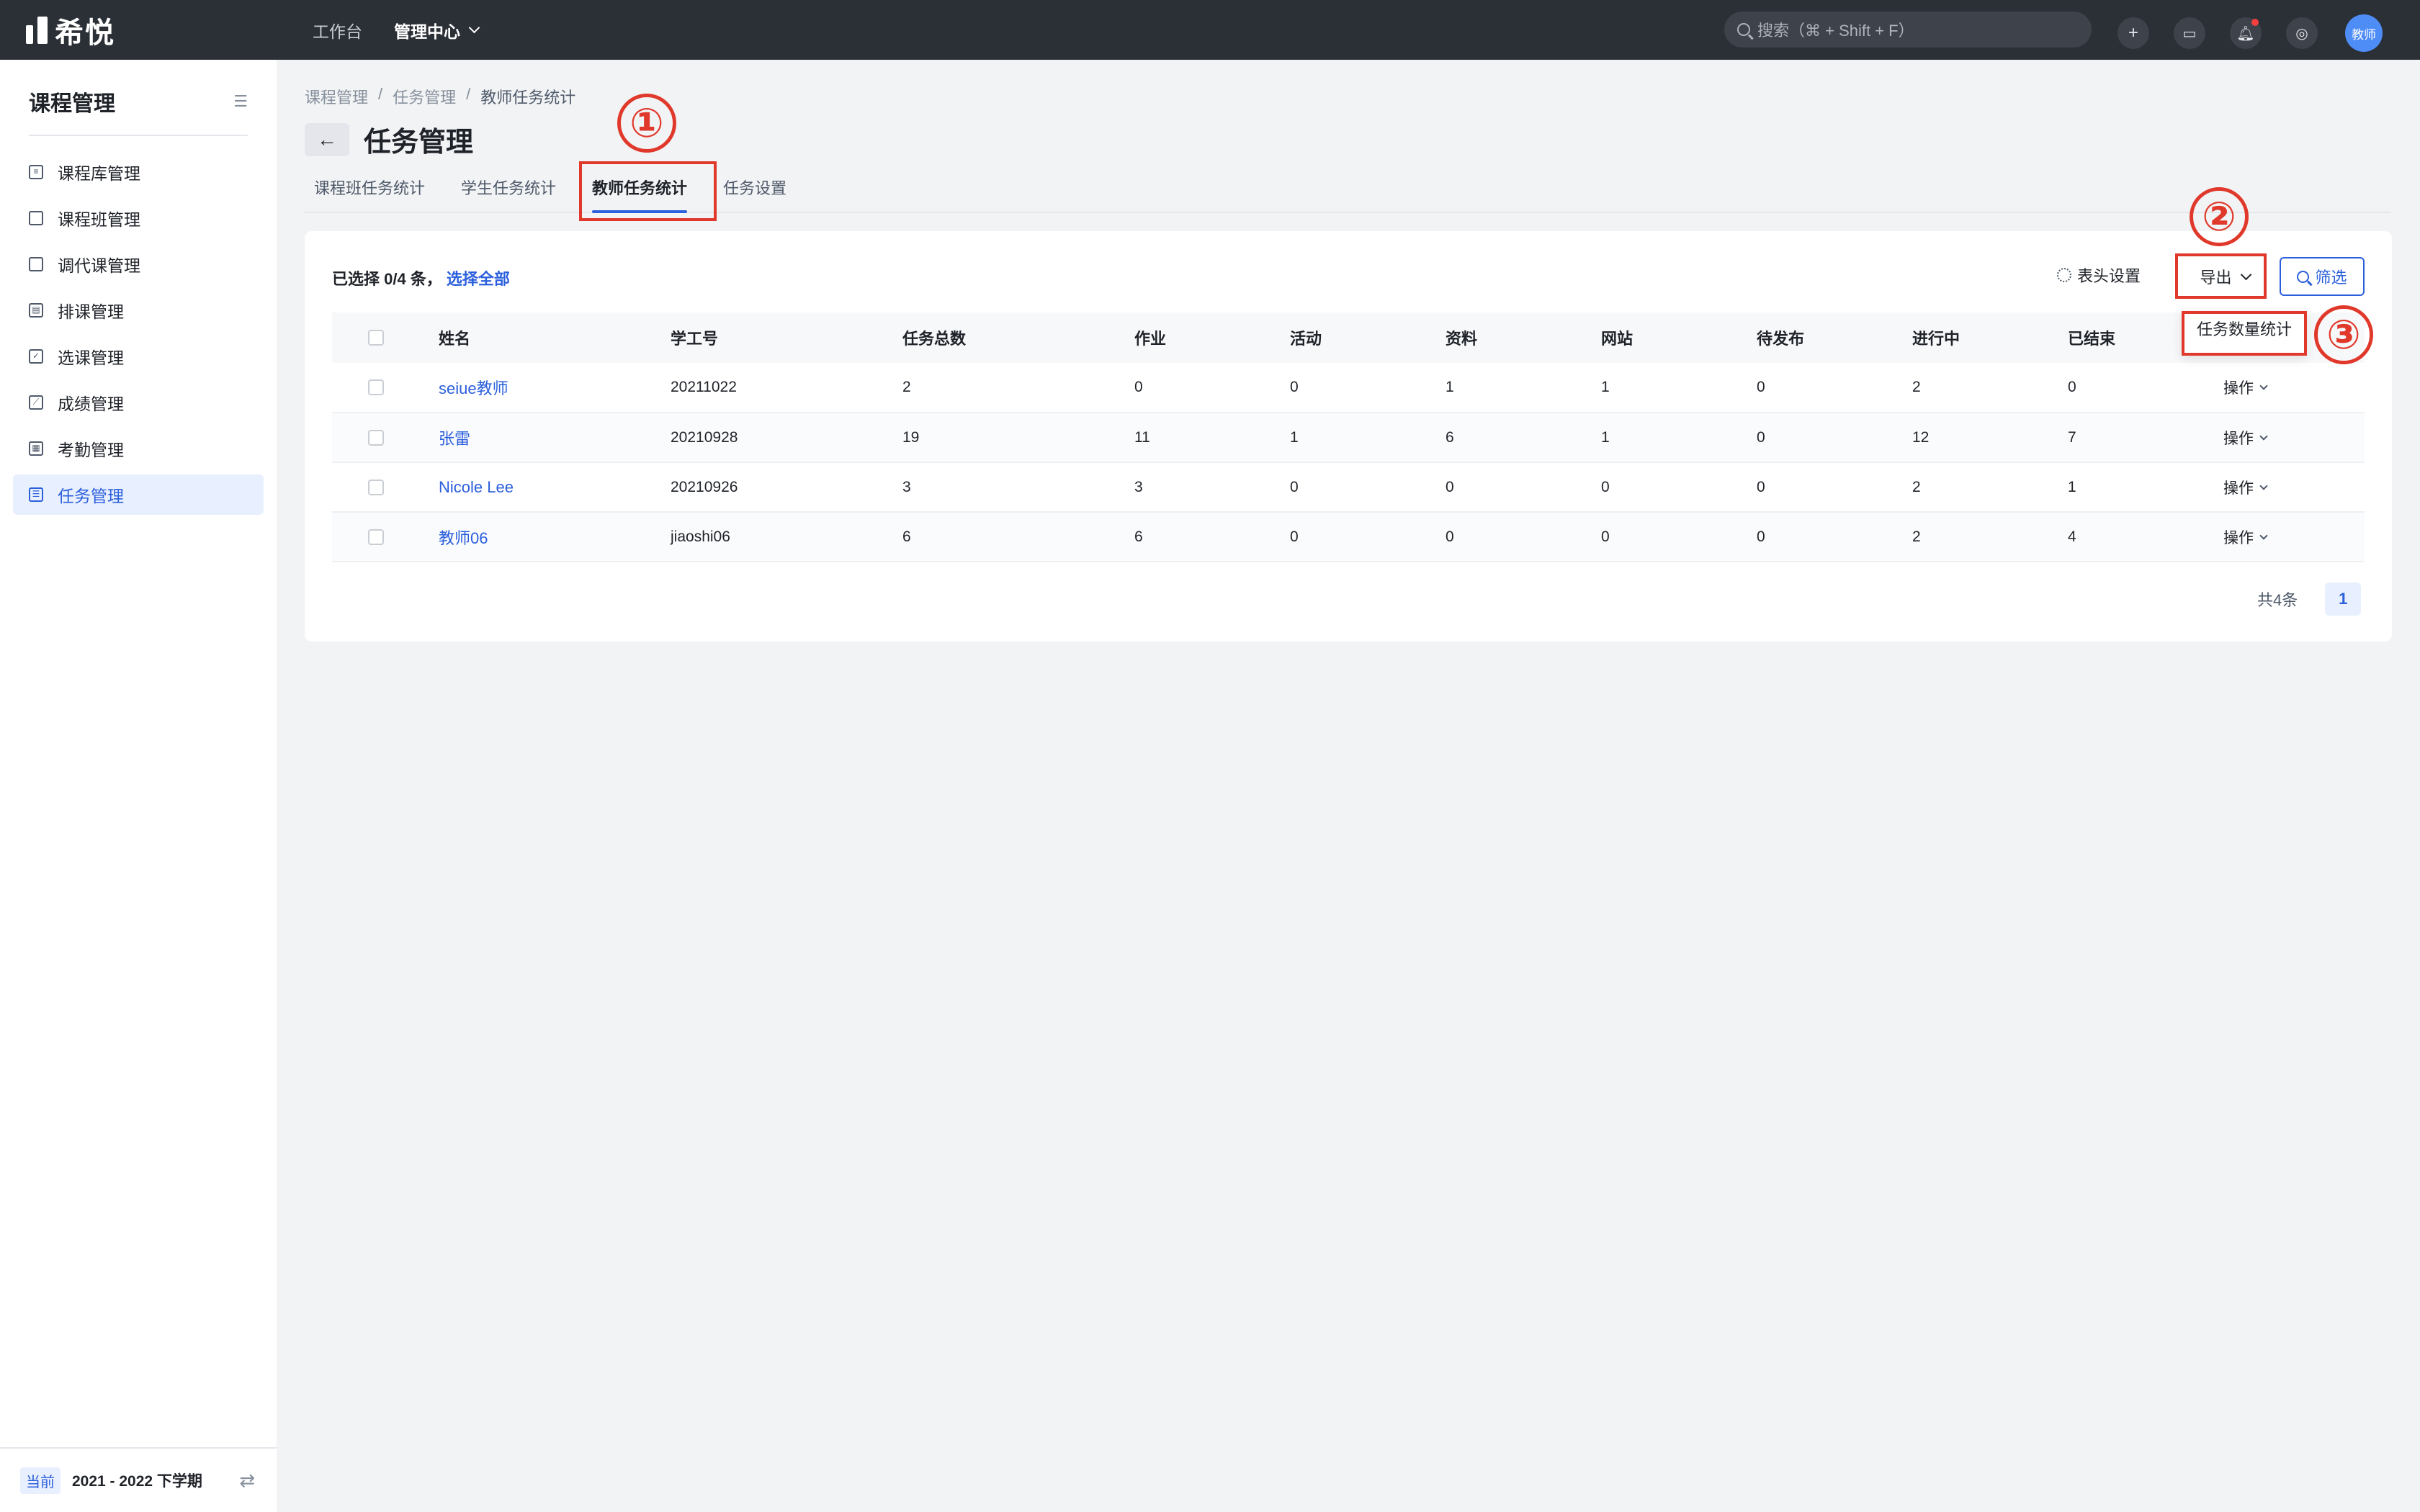 The width and height of the screenshot is (2420, 1512). I want to click on table-cell: 6, so click(1018, 537).